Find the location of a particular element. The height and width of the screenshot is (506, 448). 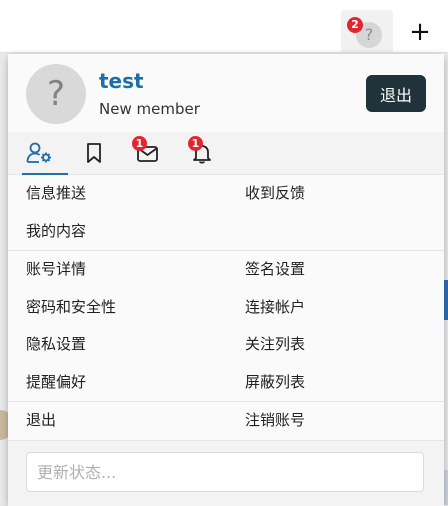

menu-item-signature-settings: 签名设置 is located at coordinates (275, 269).